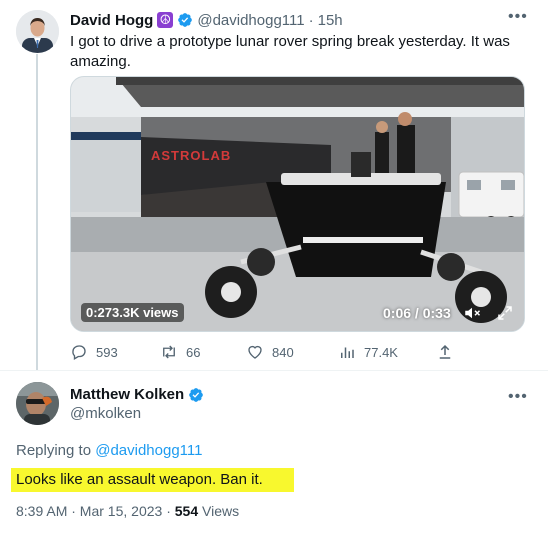 The width and height of the screenshot is (548, 544). I want to click on tweet-age: 15h, so click(330, 20).